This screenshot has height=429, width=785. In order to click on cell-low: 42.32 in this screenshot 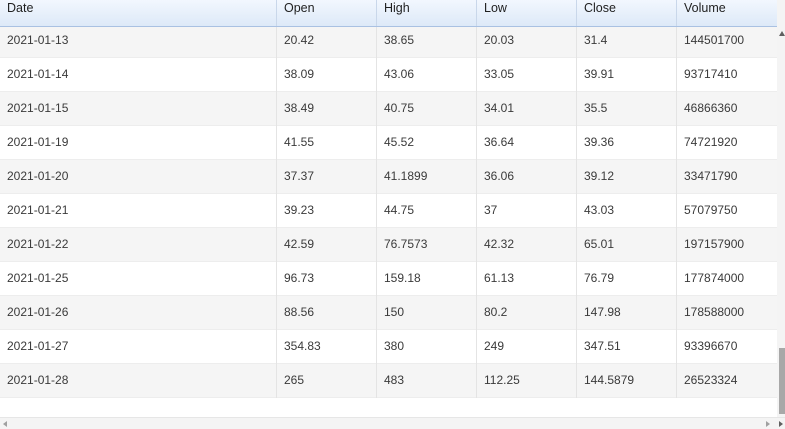, I will do `click(527, 245)`.